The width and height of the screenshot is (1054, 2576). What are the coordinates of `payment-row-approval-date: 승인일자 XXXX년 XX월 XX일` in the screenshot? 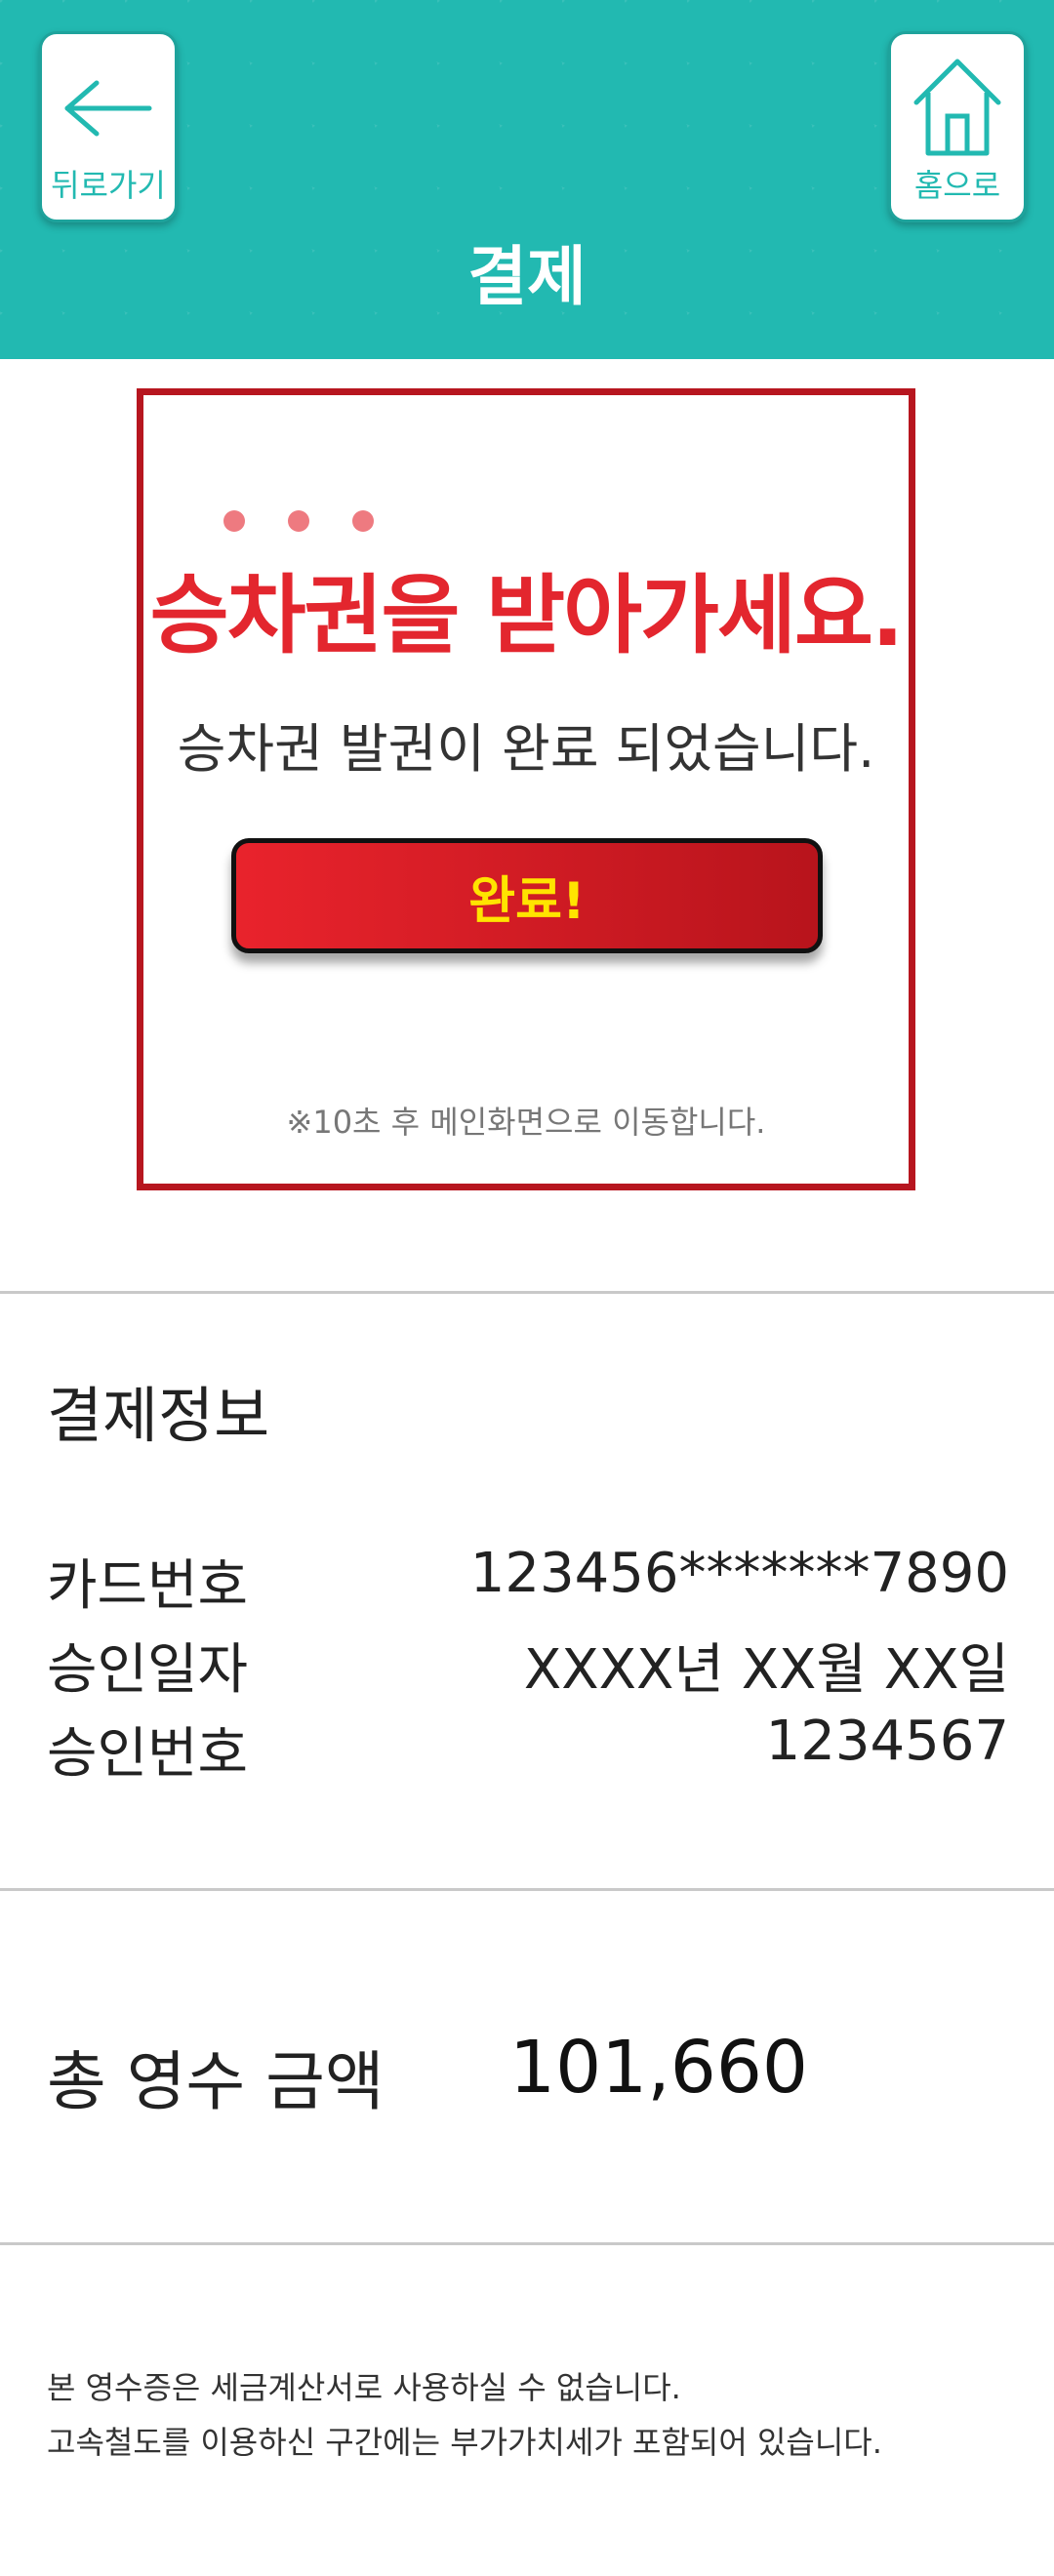 It's located at (528, 1664).